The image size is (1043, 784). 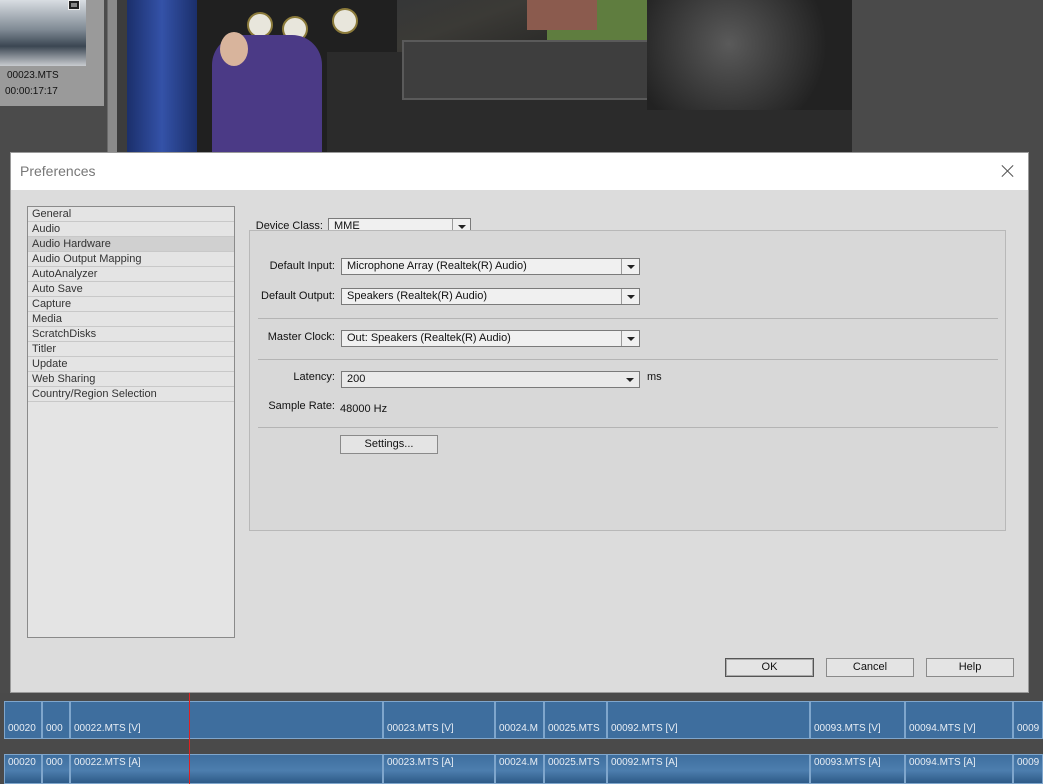 What do you see at coordinates (301, 406) in the screenshot?
I see `sample-rate-label: Sample Rate:` at bounding box center [301, 406].